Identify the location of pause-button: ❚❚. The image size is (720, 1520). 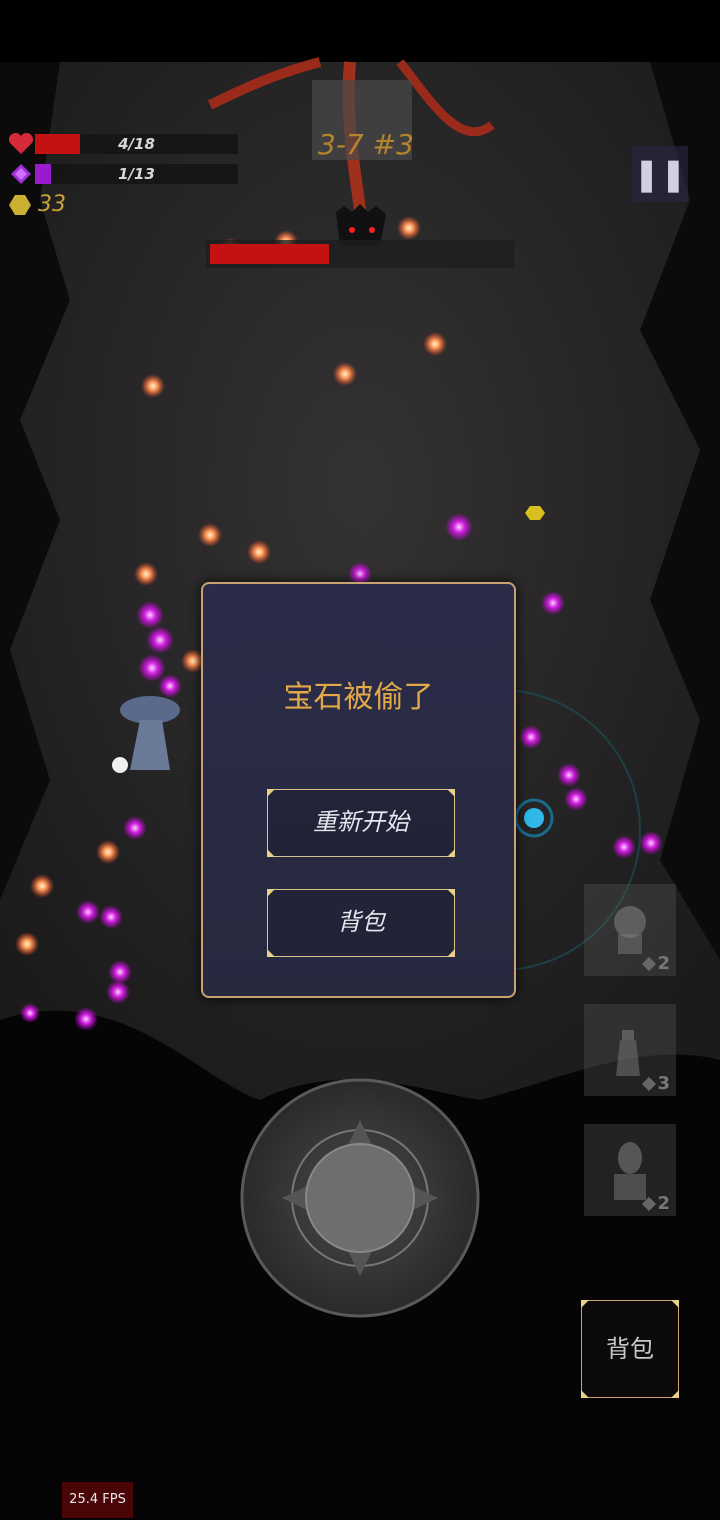
(660, 174).